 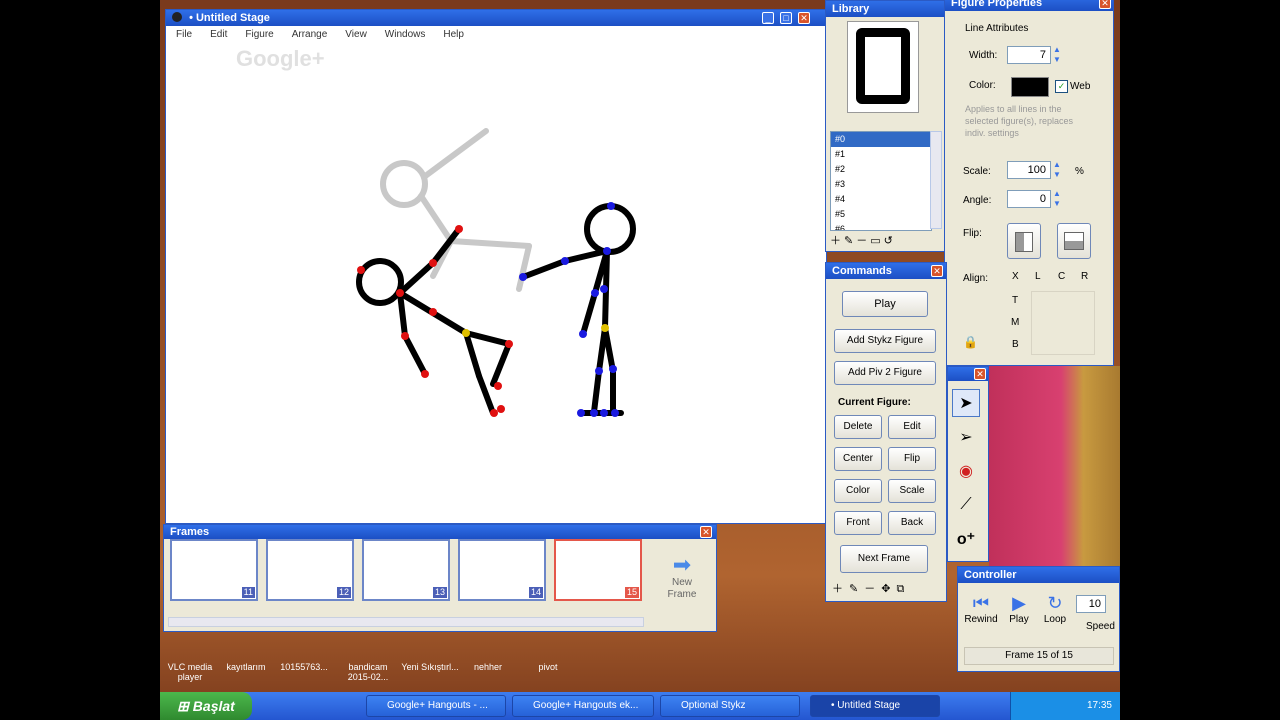 What do you see at coordinates (885, 373) in the screenshot?
I see `add-piv-figure-button: Add Piv 2 Figure` at bounding box center [885, 373].